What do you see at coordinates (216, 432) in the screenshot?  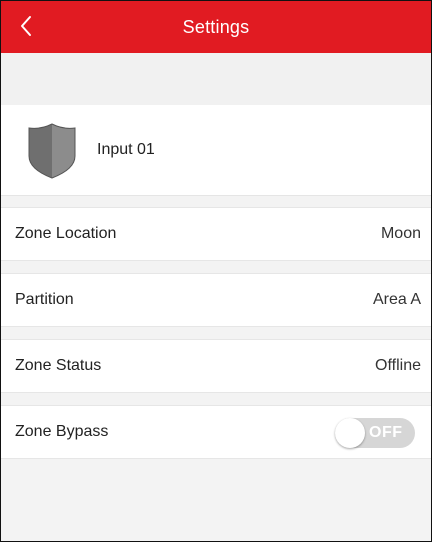 I see `zone-bypass-row: Zone Bypass OFF` at bounding box center [216, 432].